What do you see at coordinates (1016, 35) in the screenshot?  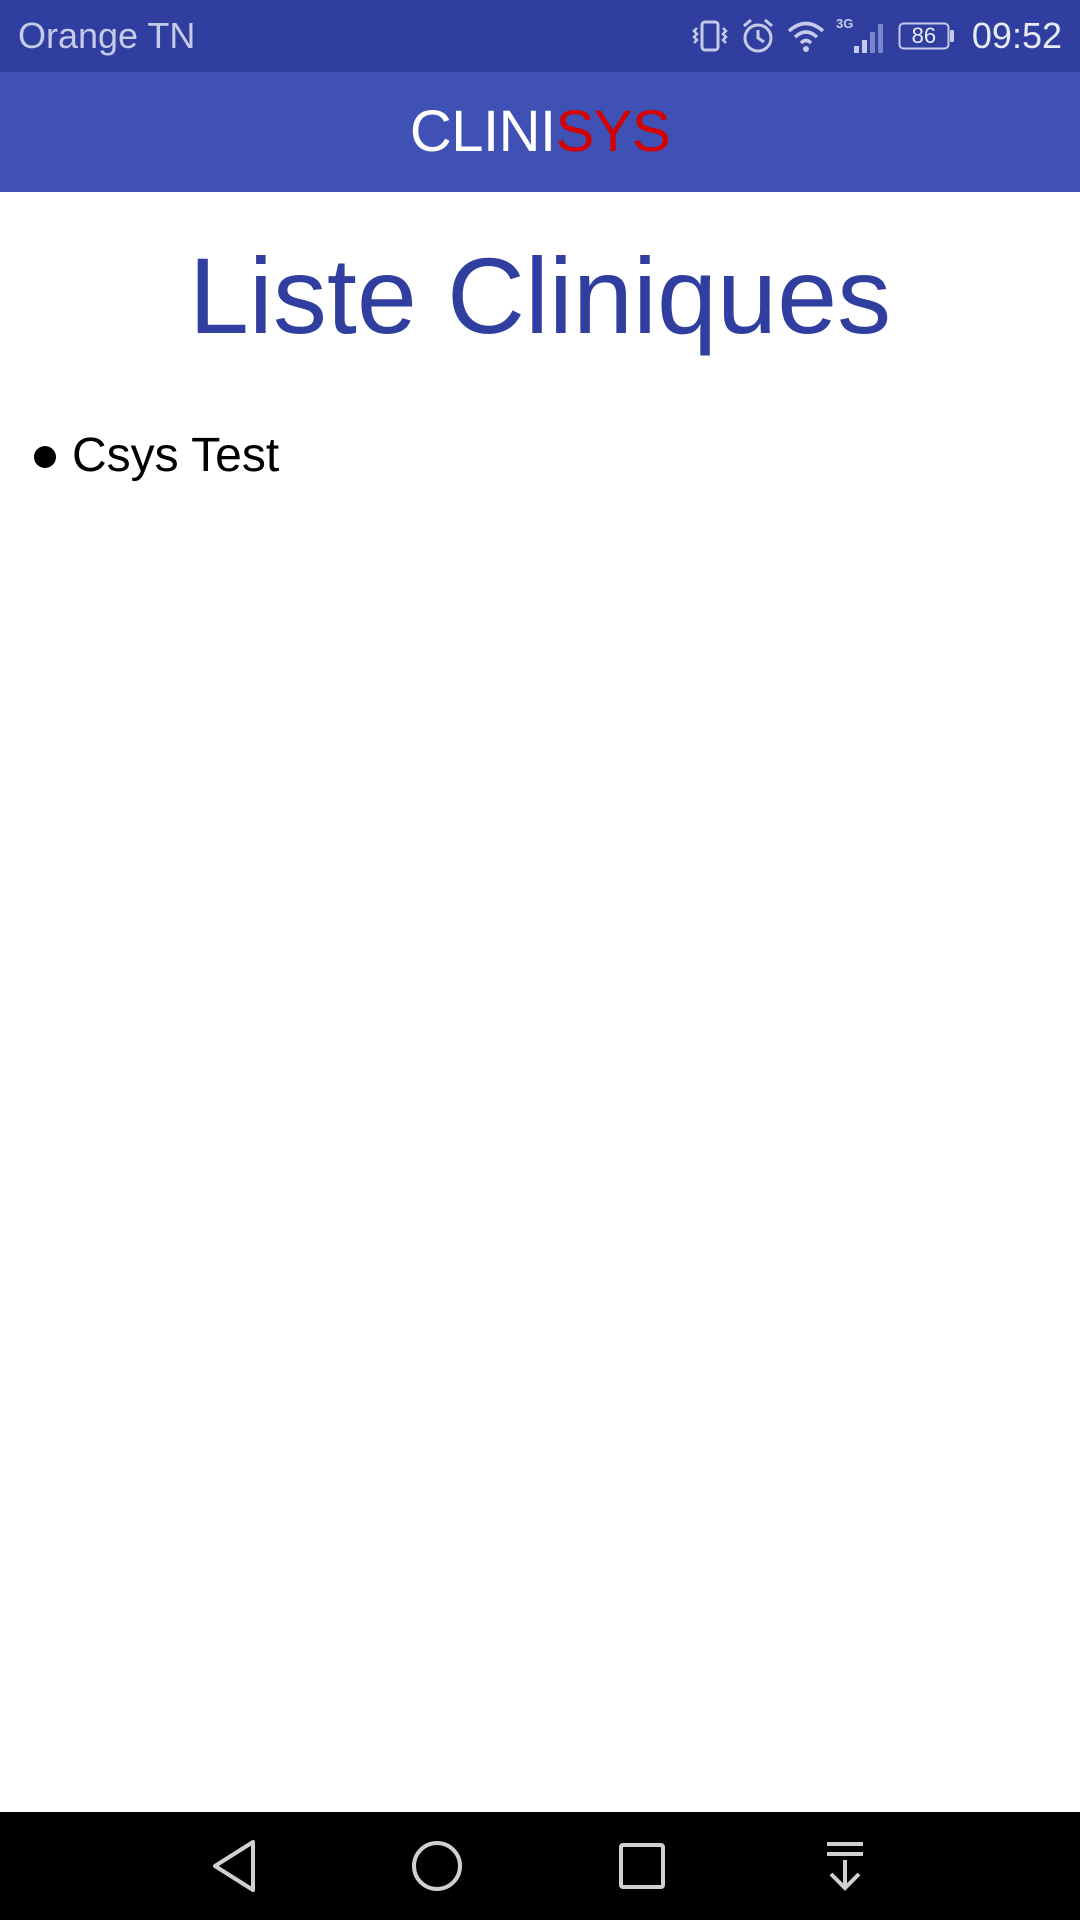 I see `clock: 09:52` at bounding box center [1016, 35].